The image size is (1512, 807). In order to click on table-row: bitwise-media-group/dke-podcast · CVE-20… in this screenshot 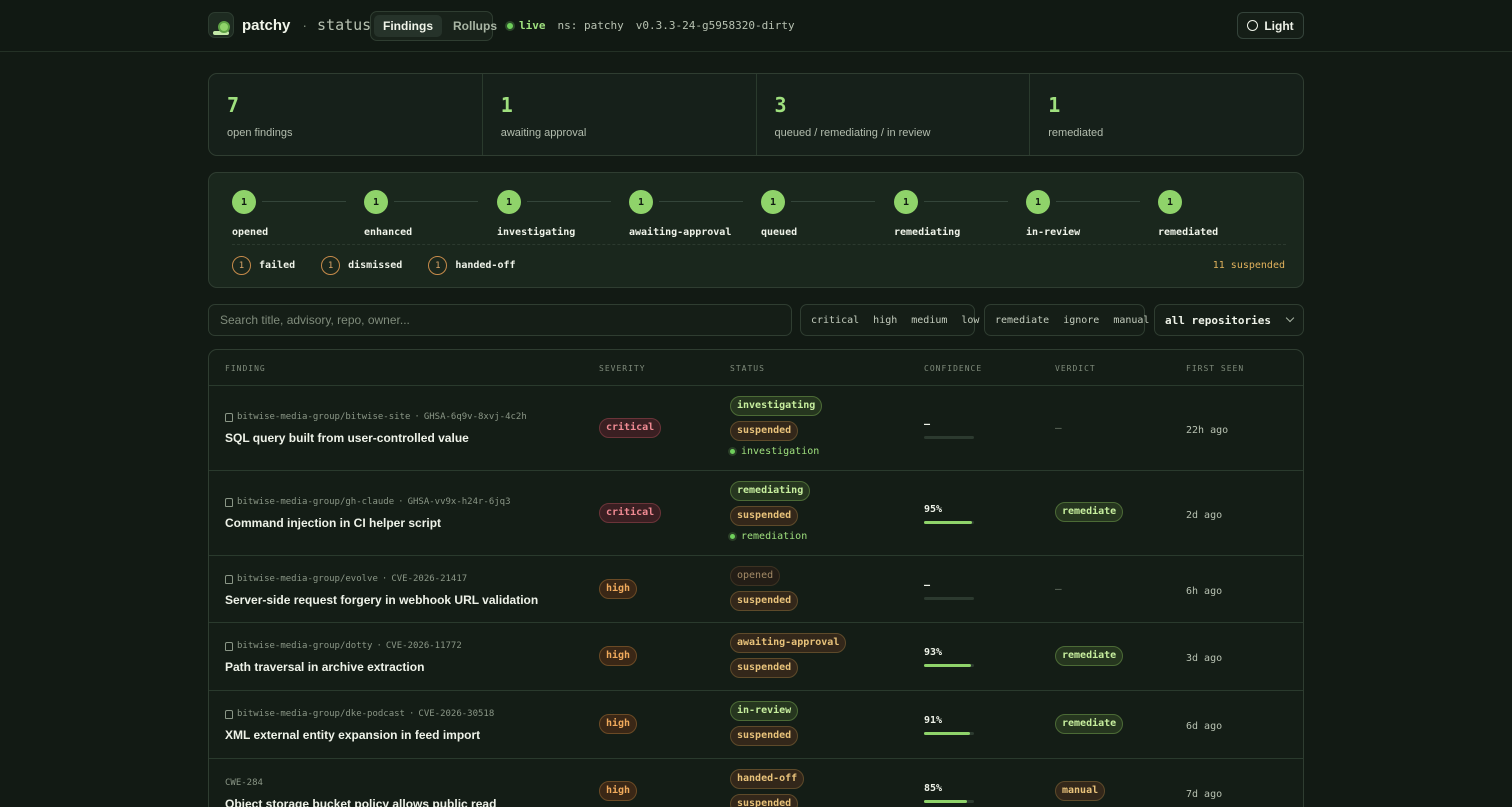, I will do `click(756, 725)`.